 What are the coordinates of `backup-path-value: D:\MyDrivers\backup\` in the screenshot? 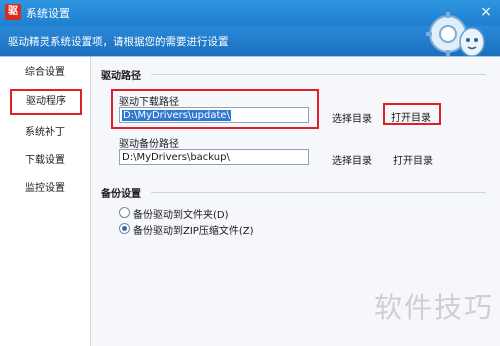 It's located at (176, 157).